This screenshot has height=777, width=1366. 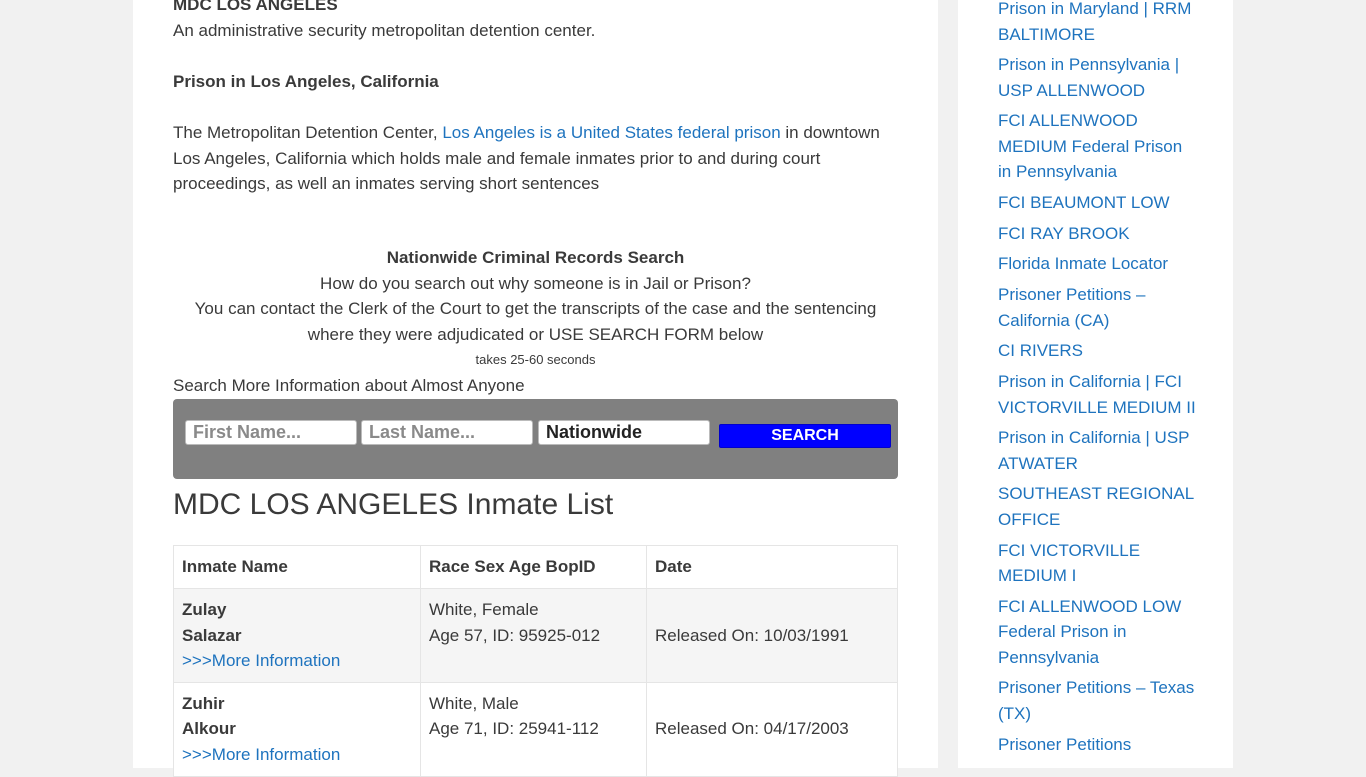 What do you see at coordinates (212, 635) in the screenshot?
I see `inmate-last-name: Salazar` at bounding box center [212, 635].